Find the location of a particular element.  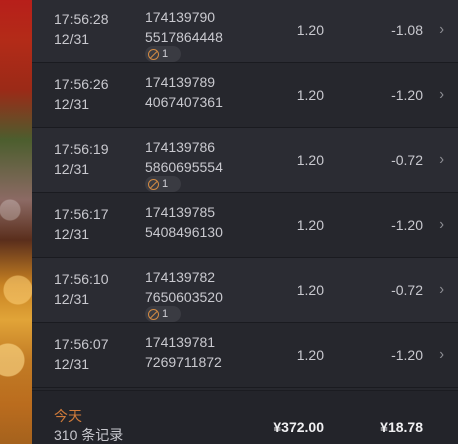

transaction-id-line1: 174139790 is located at coordinates (180, 17).